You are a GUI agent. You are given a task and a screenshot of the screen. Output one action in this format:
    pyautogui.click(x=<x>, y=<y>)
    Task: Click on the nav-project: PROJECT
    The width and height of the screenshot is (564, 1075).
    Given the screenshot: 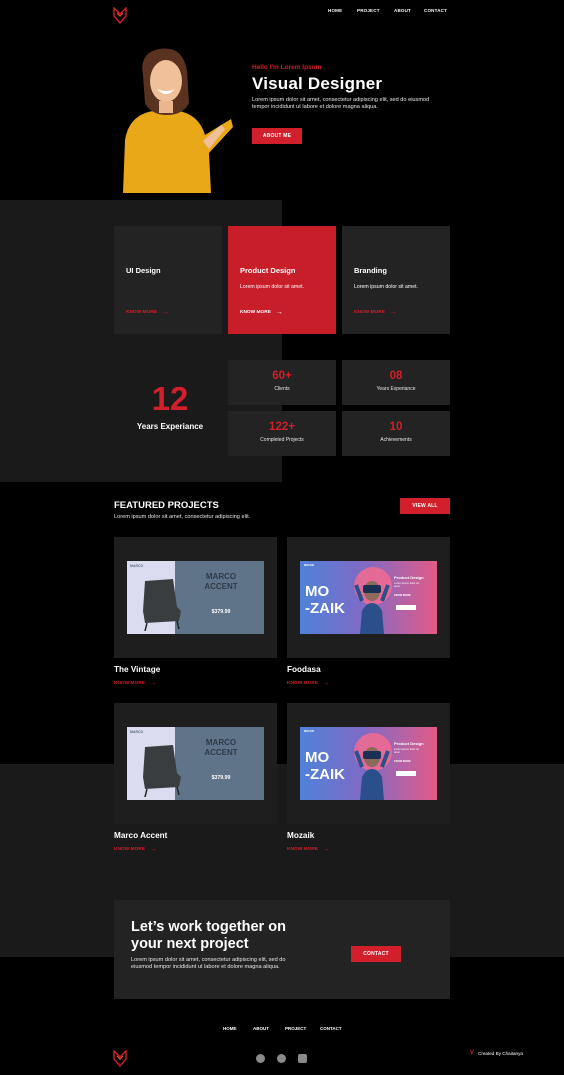 What is the action you would take?
    pyautogui.click(x=368, y=10)
    